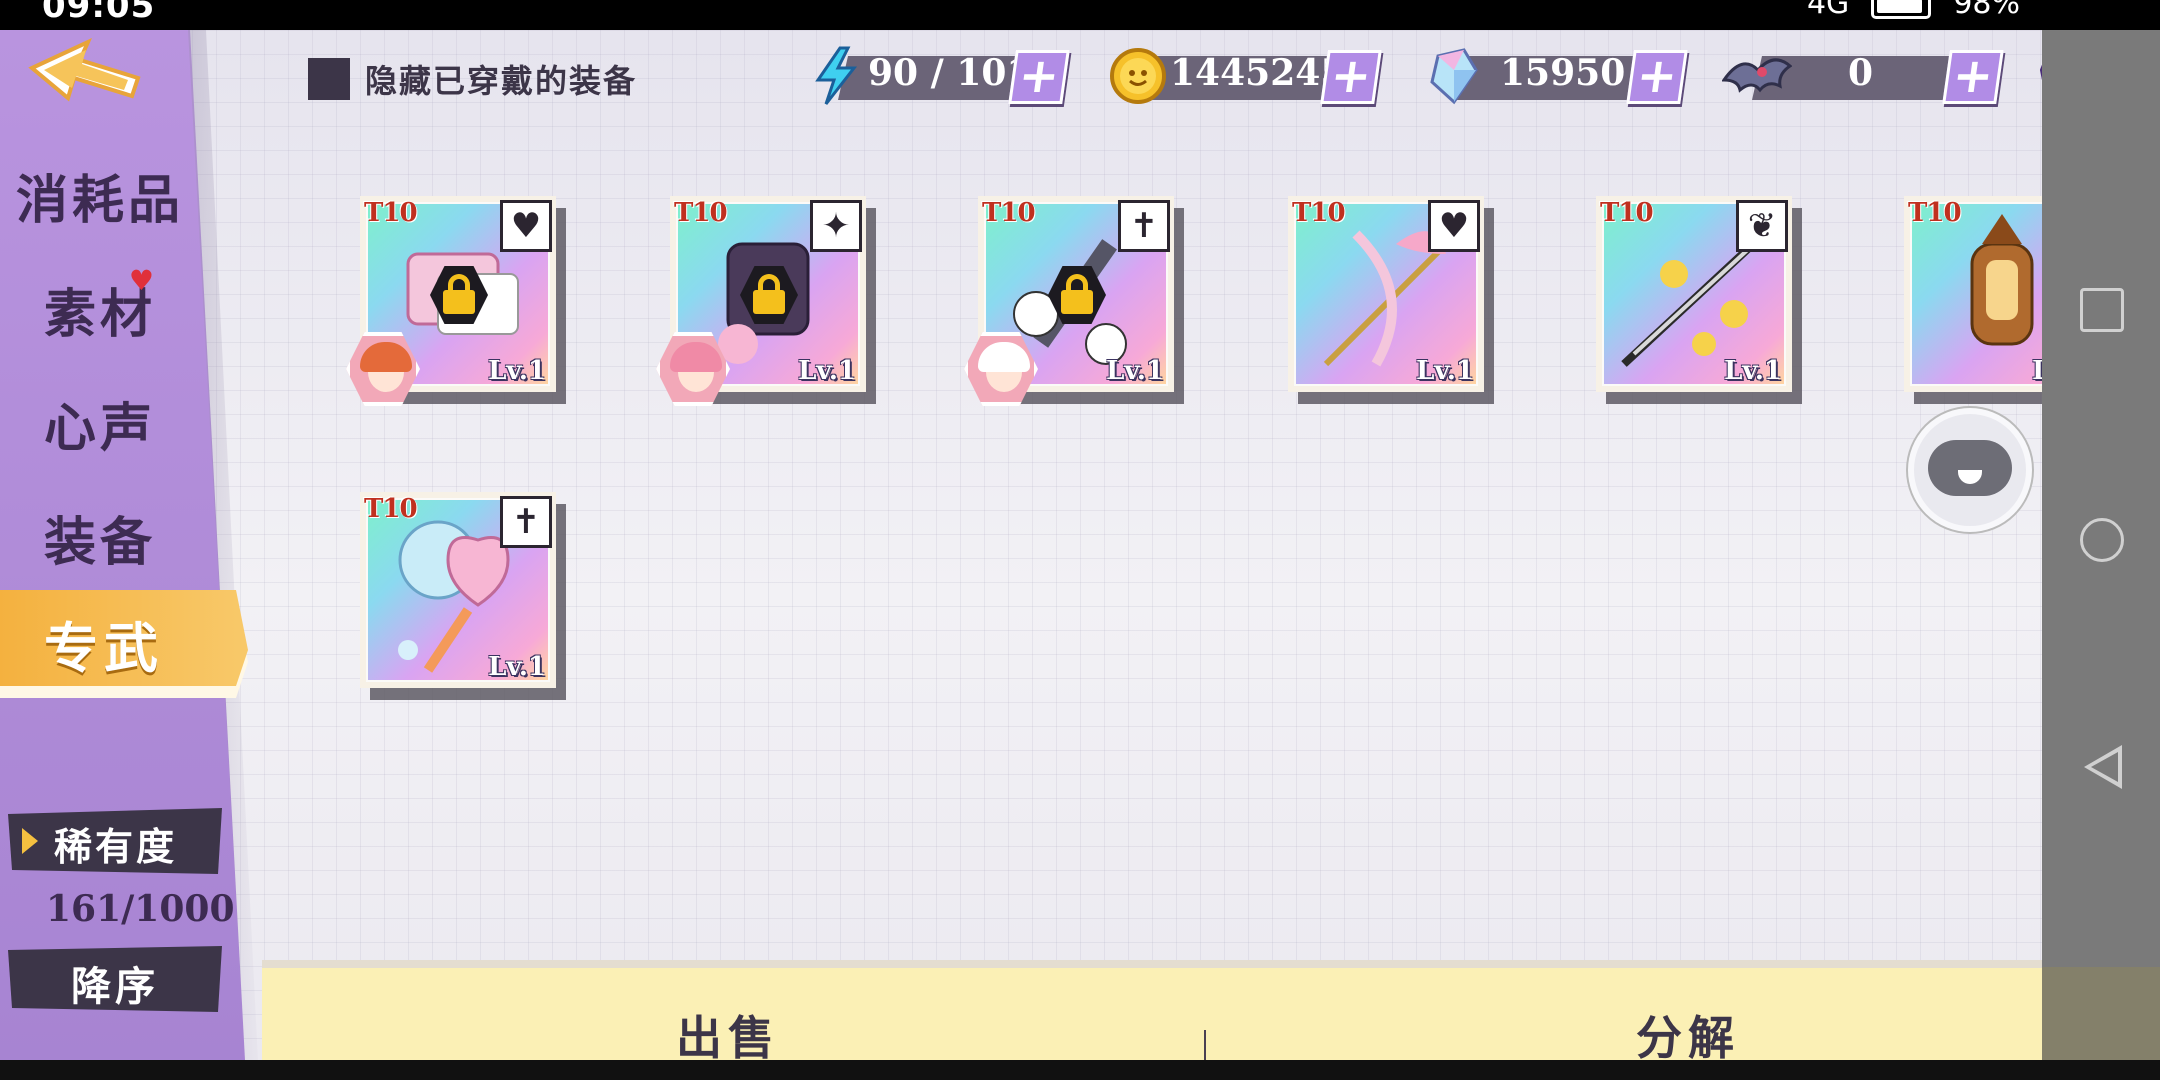 The height and width of the screenshot is (1080, 2160). I want to click on coin-icon, so click(1138, 76).